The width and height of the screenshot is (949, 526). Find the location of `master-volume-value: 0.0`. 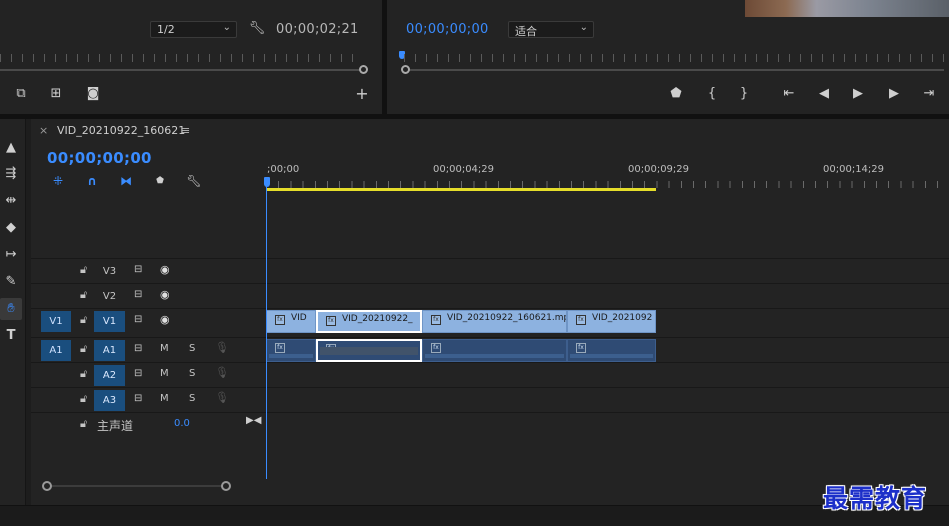

master-volume-value: 0.0 is located at coordinates (182, 423).